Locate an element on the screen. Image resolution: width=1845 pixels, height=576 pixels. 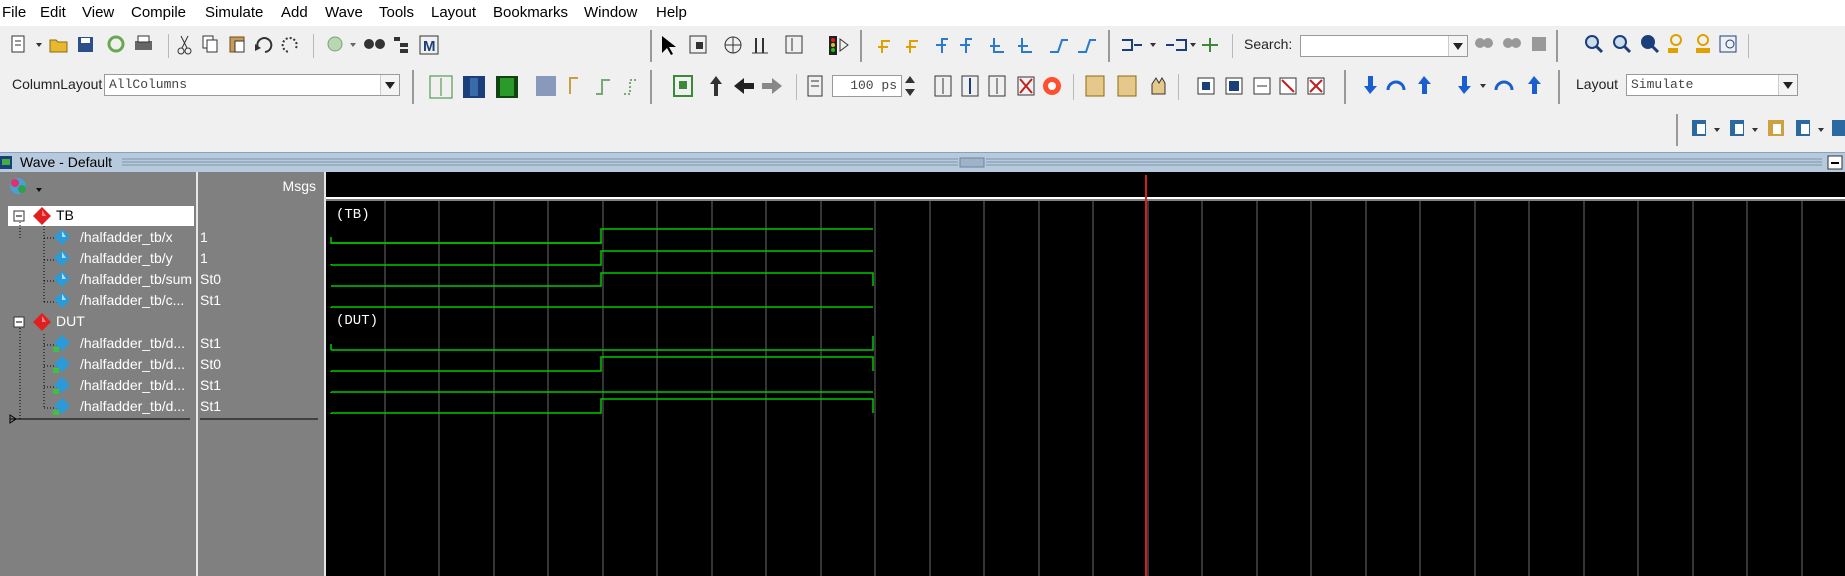
insert-icons is located at coordinates (1170, 45).